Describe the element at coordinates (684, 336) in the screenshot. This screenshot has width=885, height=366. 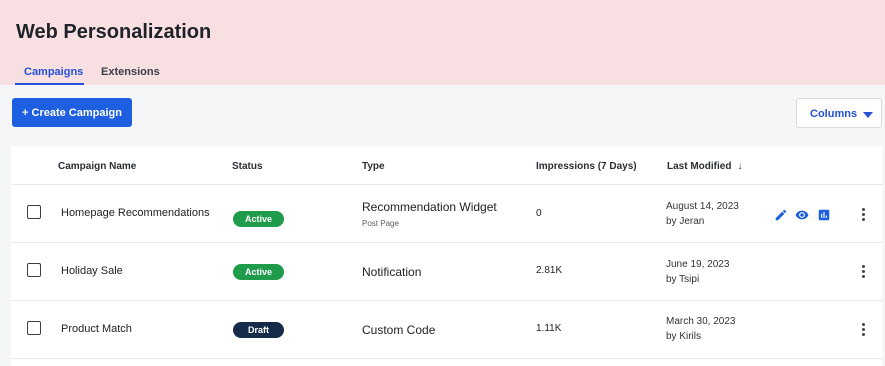
I see `last-modified-by: by Kirils` at that location.